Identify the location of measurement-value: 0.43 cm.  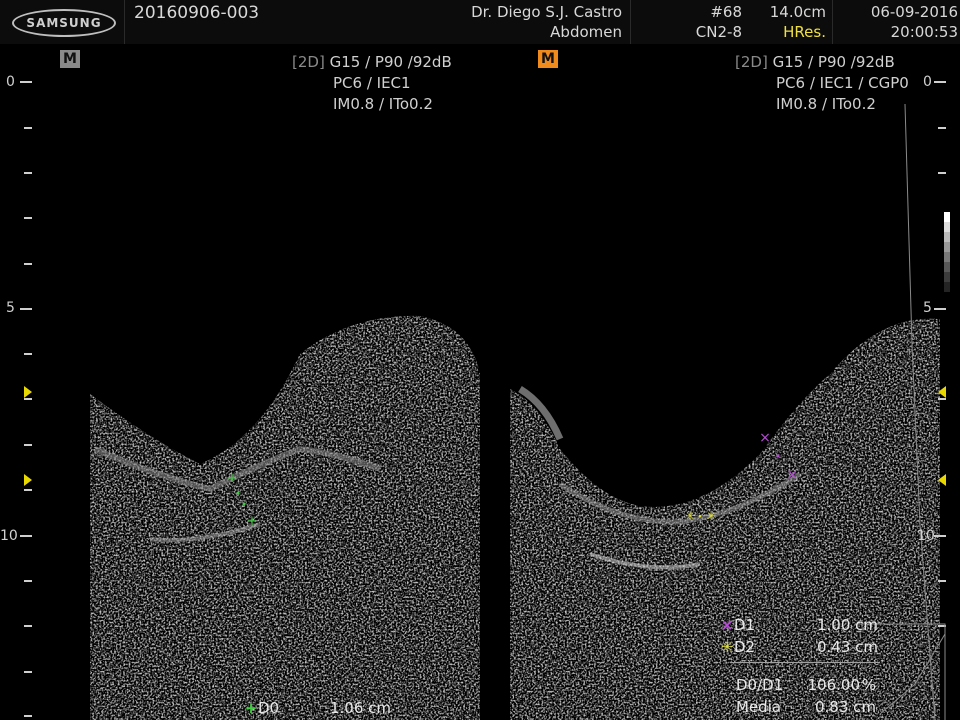
(847, 647).